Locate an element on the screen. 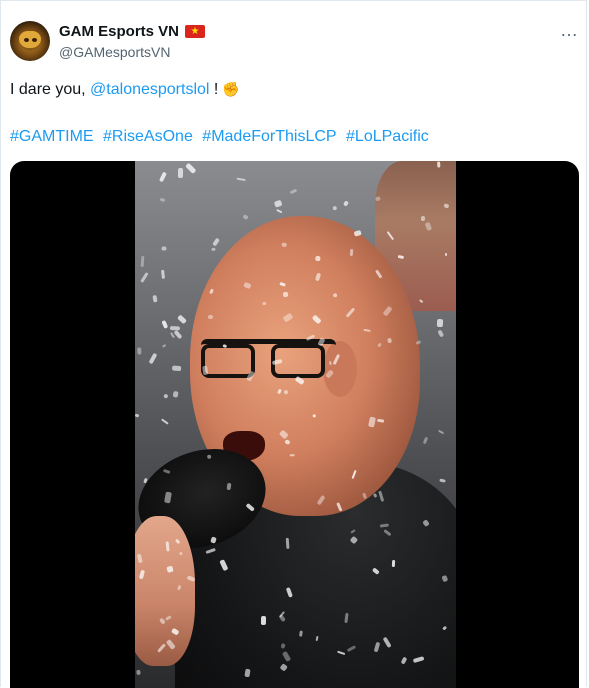 The height and width of the screenshot is (688, 589). hashtag-link: #LoLPacific is located at coordinates (387, 136).